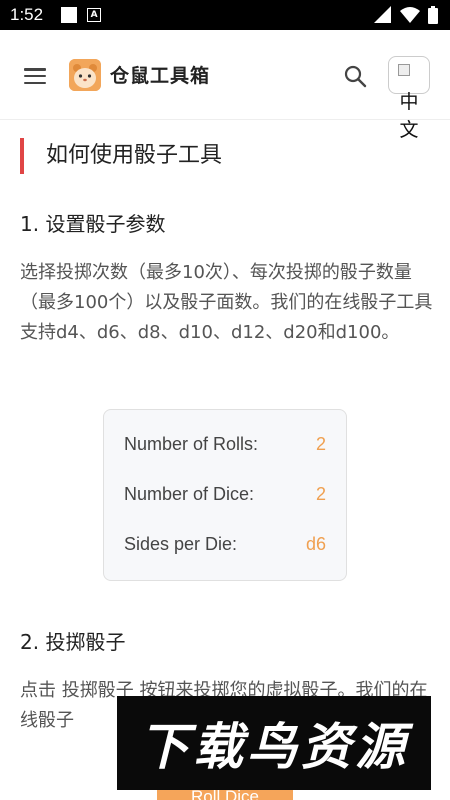  I want to click on app-header: 仓鼠工具箱 中文, so click(225, 85).